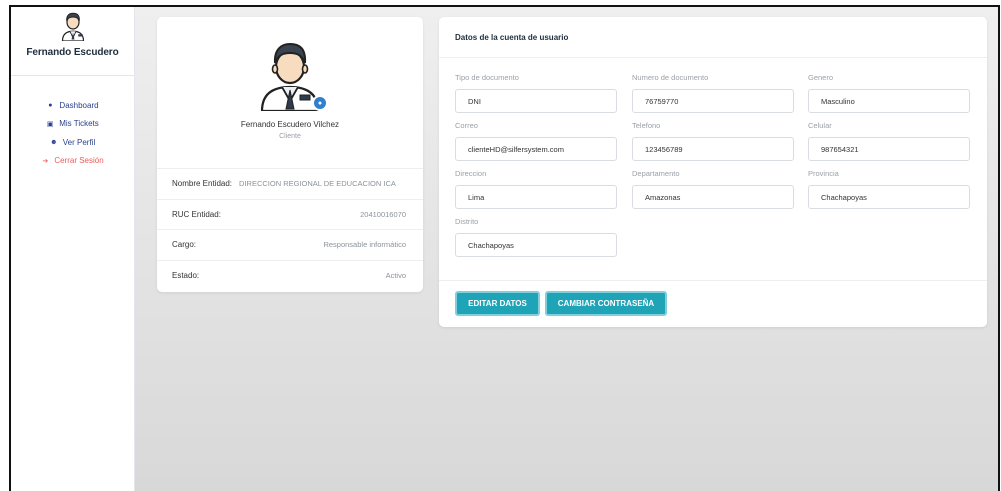 This screenshot has height=491, width=1001. I want to click on sidebar-user: Fernando Escudero, so click(72, 41).